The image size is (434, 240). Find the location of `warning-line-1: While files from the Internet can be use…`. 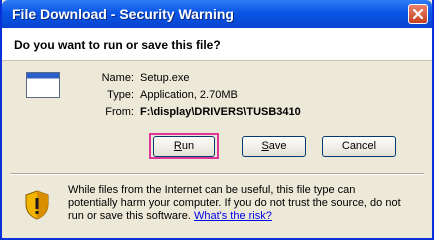

warning-line-1: While files from the Internet can be use… is located at coordinates (212, 190).